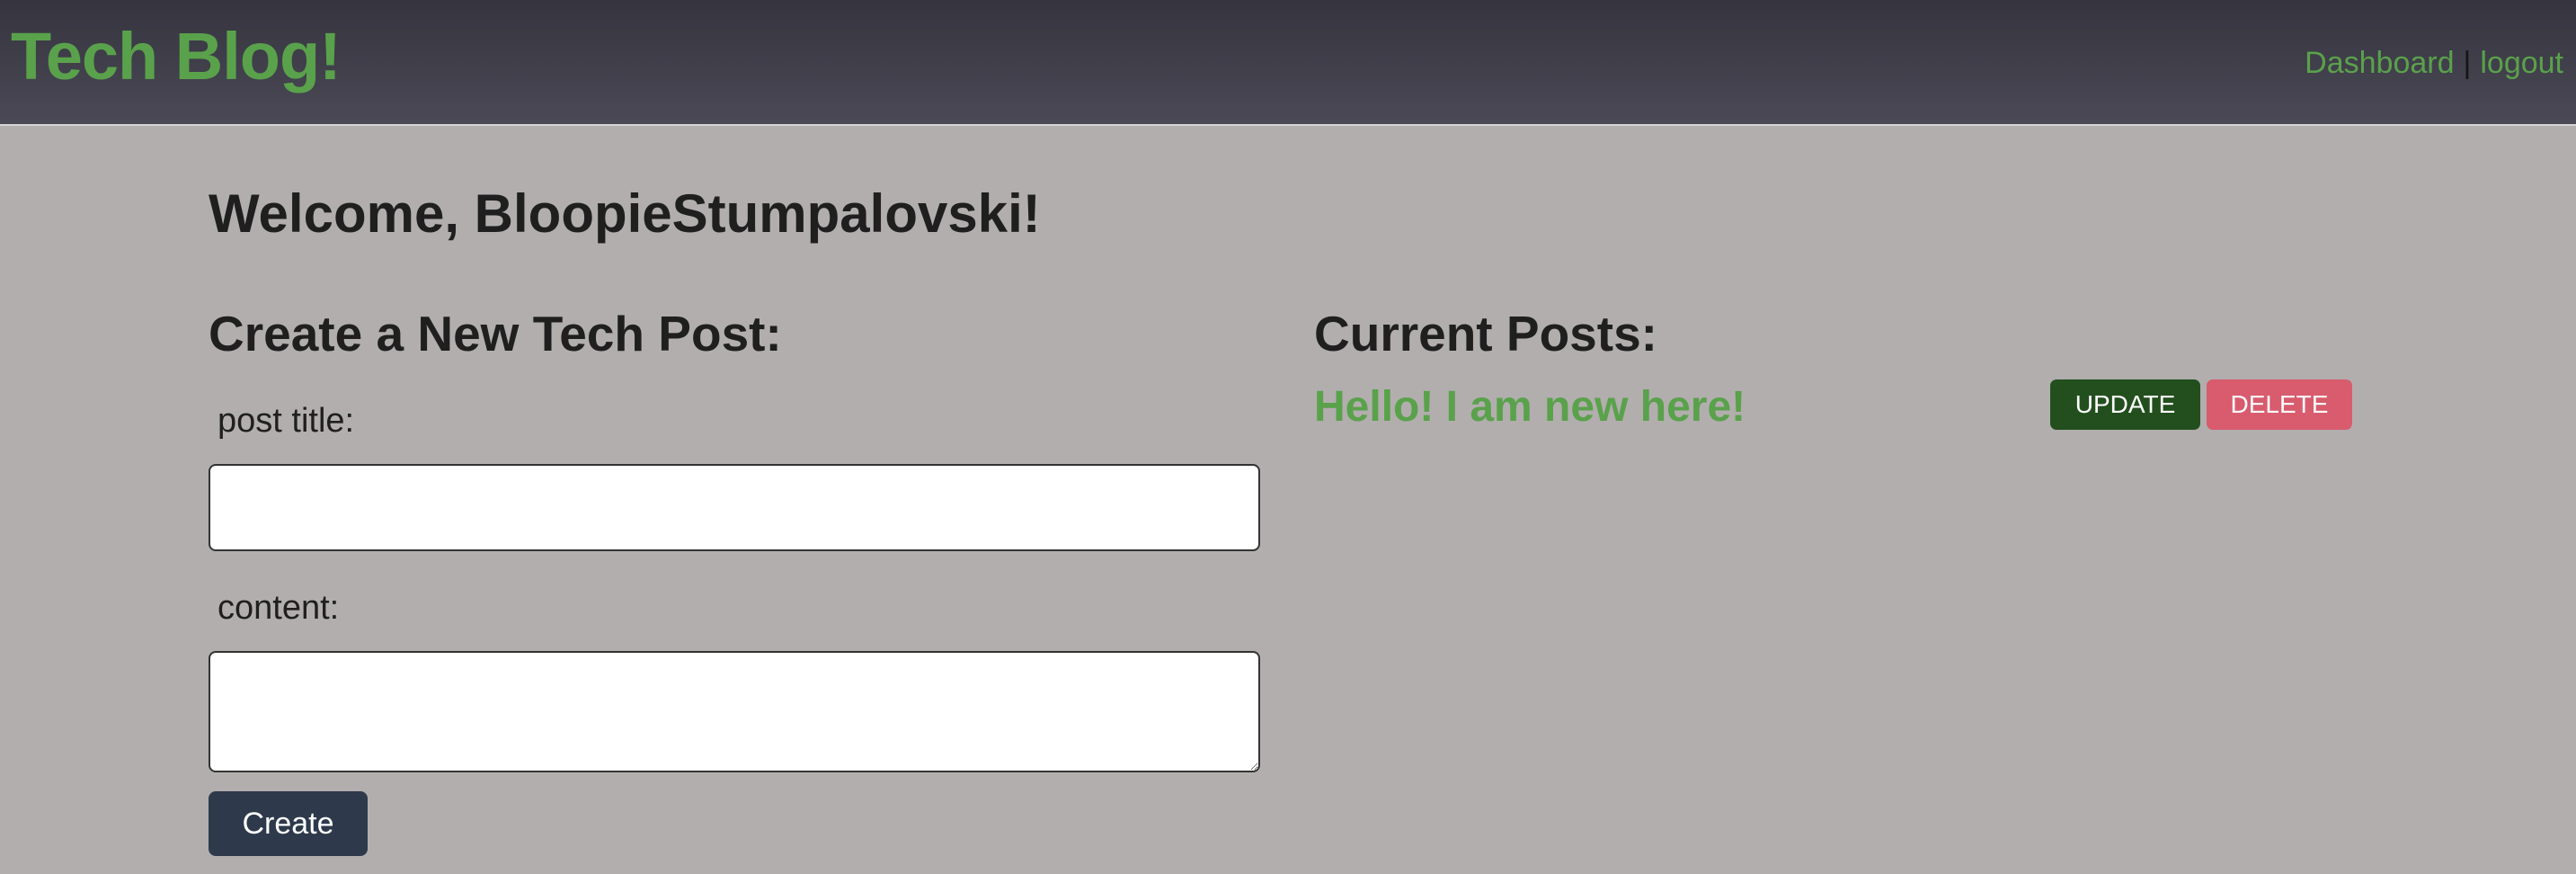 This screenshot has width=2576, height=874. I want to click on site-brand: Tech Blog!, so click(176, 56).